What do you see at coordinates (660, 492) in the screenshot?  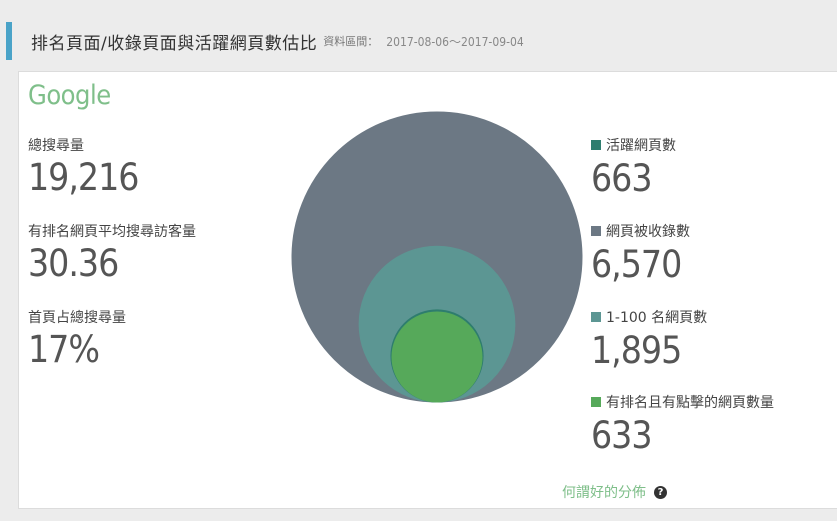 I see `question-icon: ?` at bounding box center [660, 492].